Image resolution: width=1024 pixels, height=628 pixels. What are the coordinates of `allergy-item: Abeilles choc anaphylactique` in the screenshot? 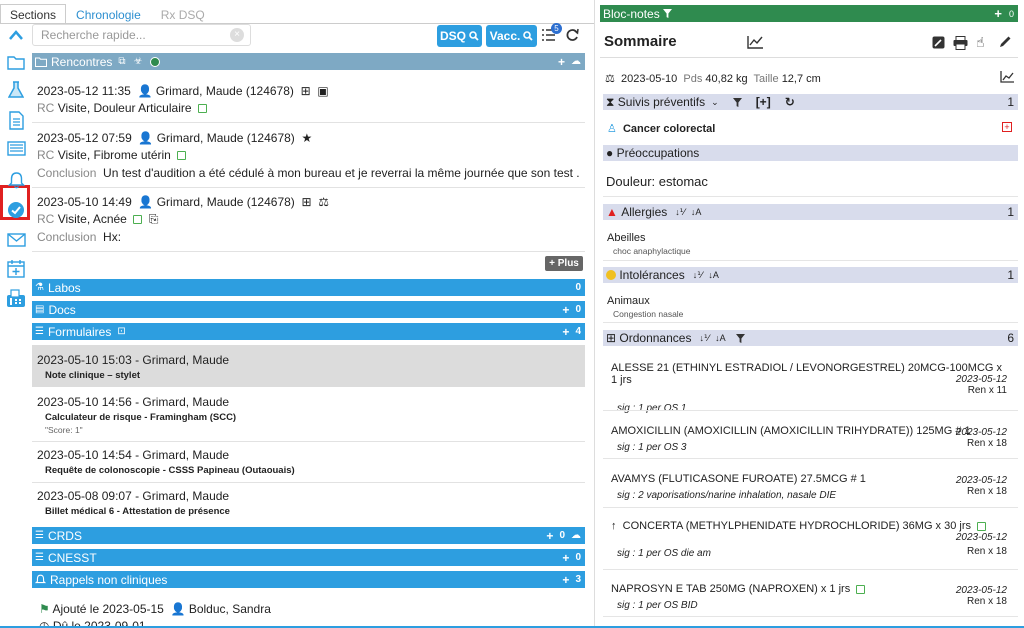 It's located at (649, 244).